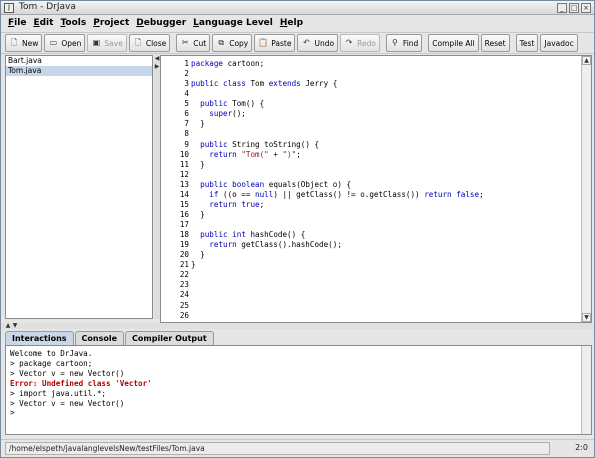 Image resolution: width=595 pixels, height=458 pixels. Describe the element at coordinates (233, 23) in the screenshot. I see `menu-language-level: Language Level` at that location.